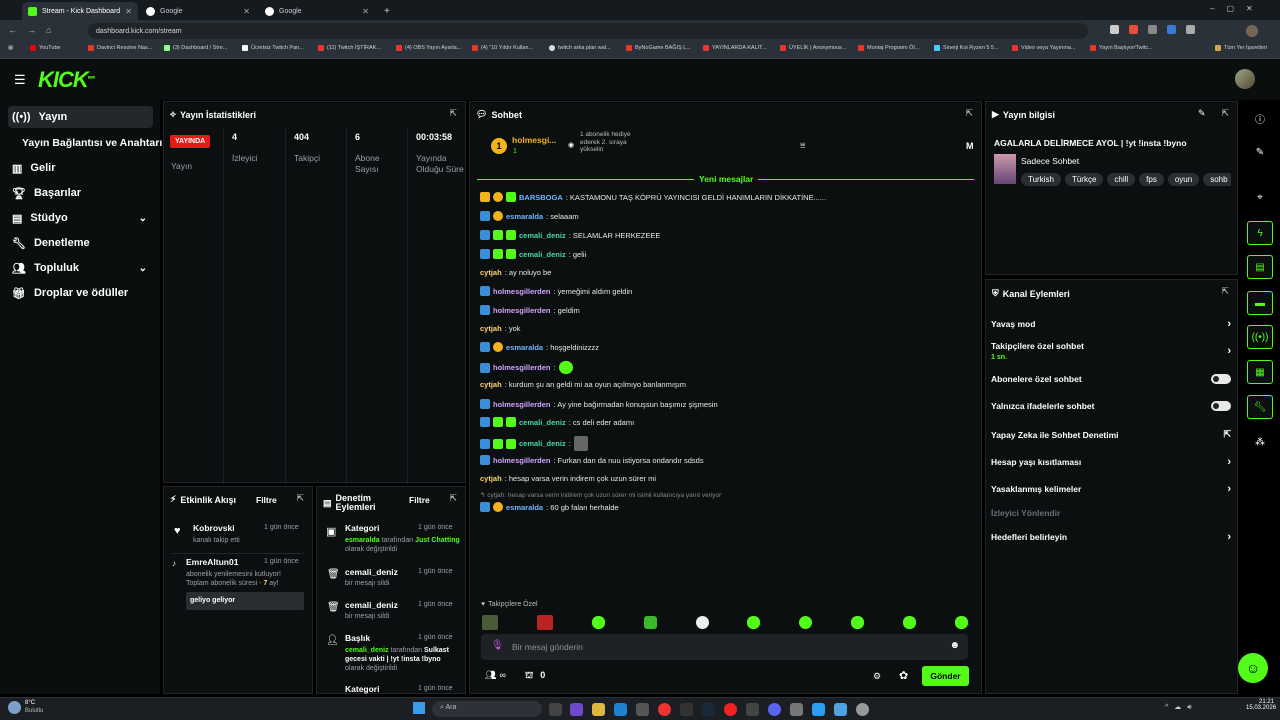 The width and height of the screenshot is (1280, 720). What do you see at coordinates (1111, 406) in the screenshot?
I see `emotes-only-row: Yalnızca ifadelerle sohbet` at bounding box center [1111, 406].